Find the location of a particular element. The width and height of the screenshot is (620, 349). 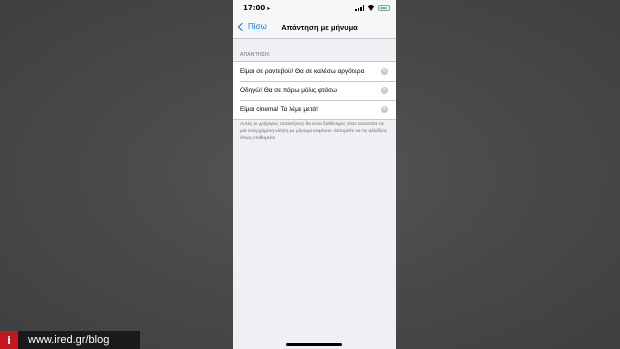

response-text: Είμαι cinema! Τα λέμε μετά! is located at coordinates (279, 109).